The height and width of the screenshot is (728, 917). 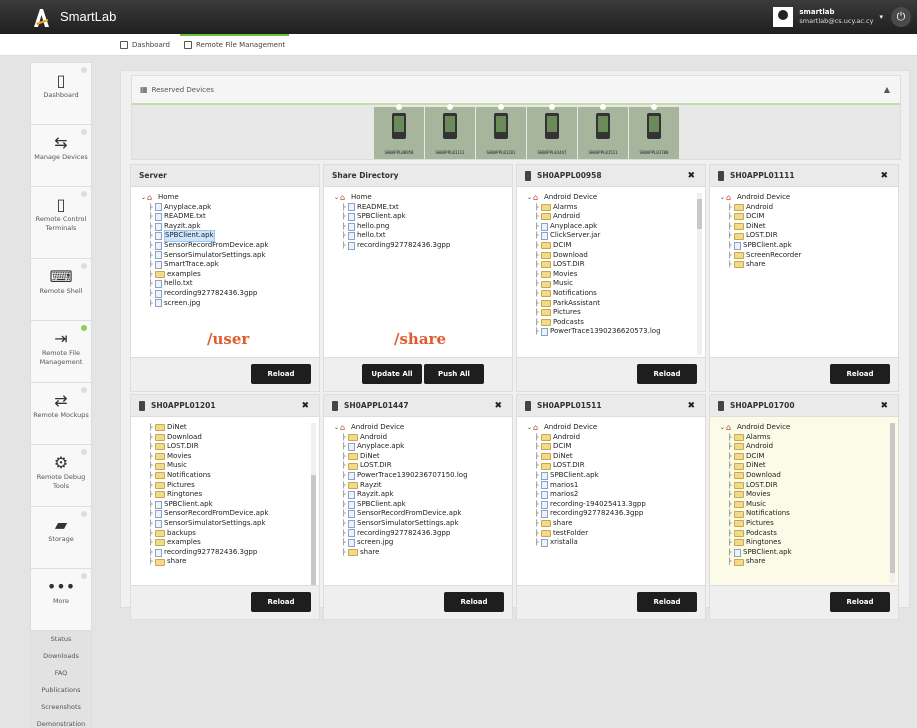 What do you see at coordinates (222, 275) in the screenshot?
I see `tree-item: ├ examples` at bounding box center [222, 275].